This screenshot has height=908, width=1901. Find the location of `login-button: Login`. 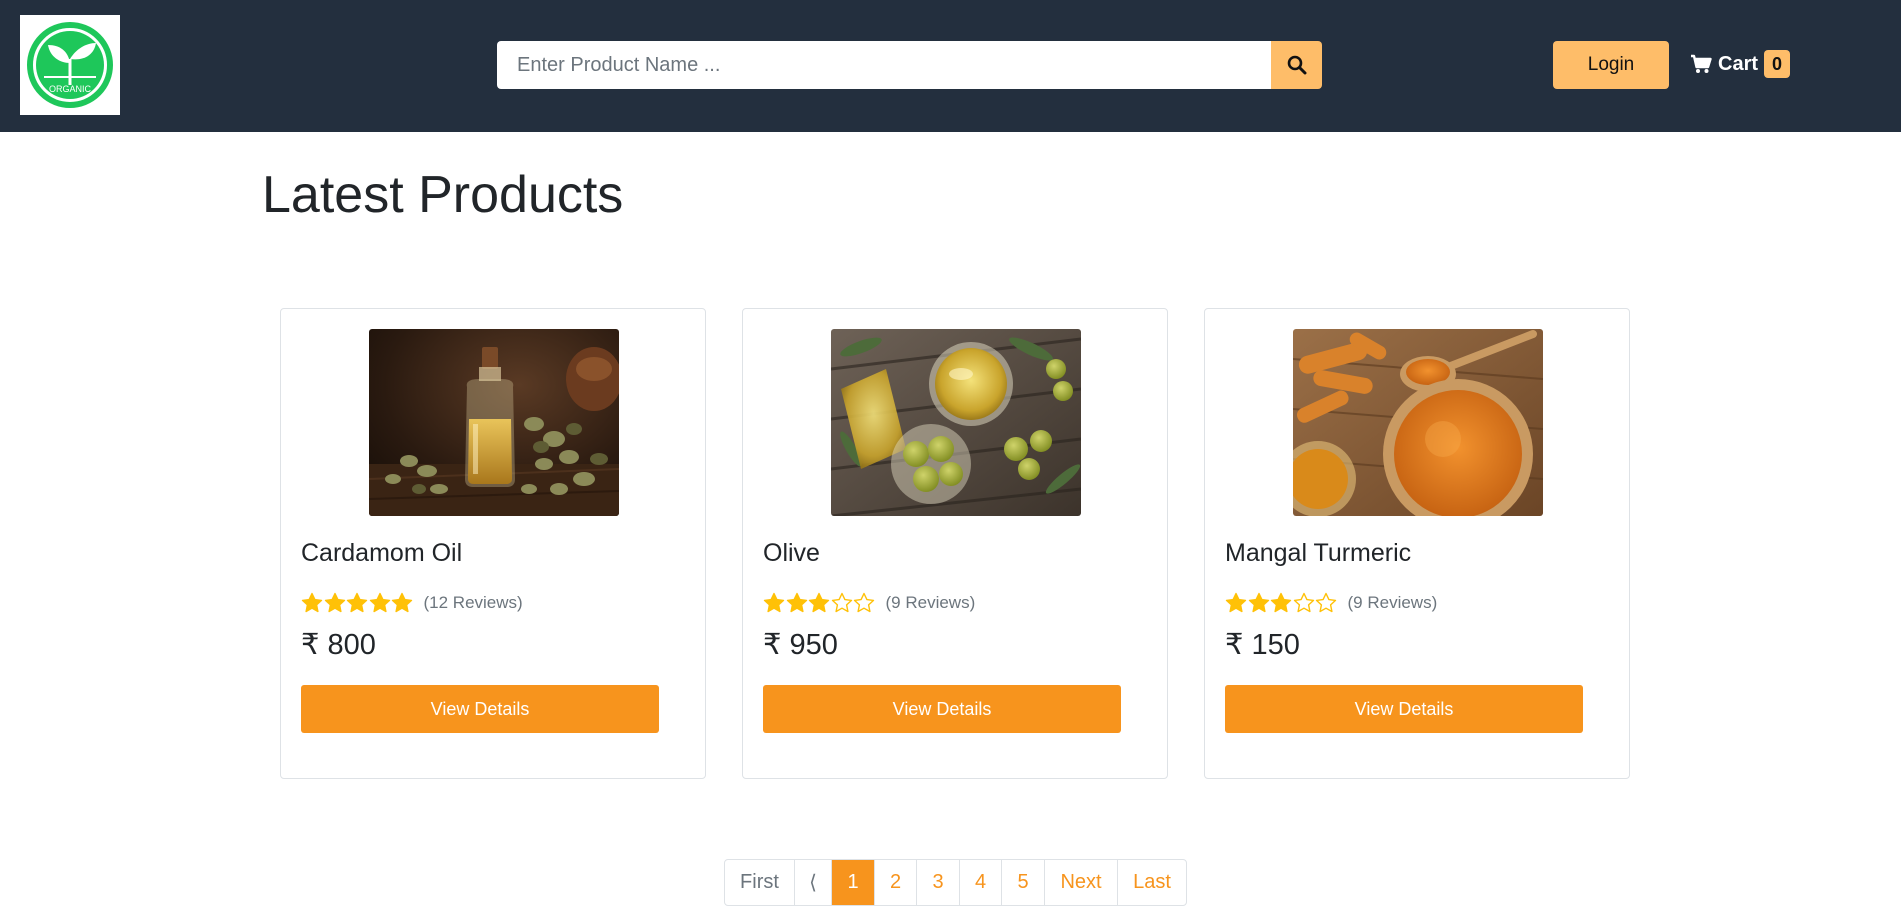

login-button: Login is located at coordinates (1611, 65).